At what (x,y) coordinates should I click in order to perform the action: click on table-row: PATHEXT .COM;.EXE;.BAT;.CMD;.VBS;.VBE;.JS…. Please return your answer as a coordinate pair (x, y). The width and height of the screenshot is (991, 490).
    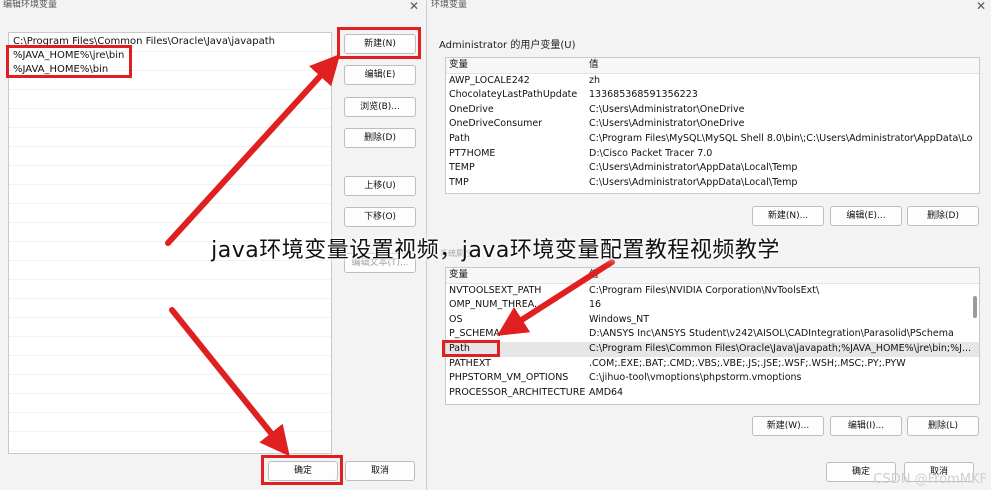
    Looking at the image, I should click on (712, 364).